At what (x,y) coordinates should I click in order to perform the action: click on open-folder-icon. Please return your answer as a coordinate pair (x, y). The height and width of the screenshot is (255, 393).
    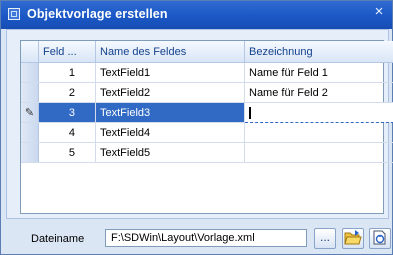
    Looking at the image, I should click on (353, 237).